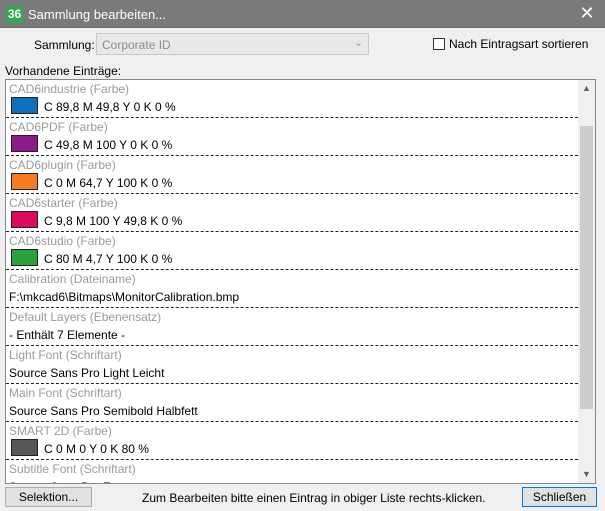 This screenshot has width=605, height=511. Describe the element at coordinates (63, 203) in the screenshot. I see `entry-name: CAD6starter (Farbe)` at that location.